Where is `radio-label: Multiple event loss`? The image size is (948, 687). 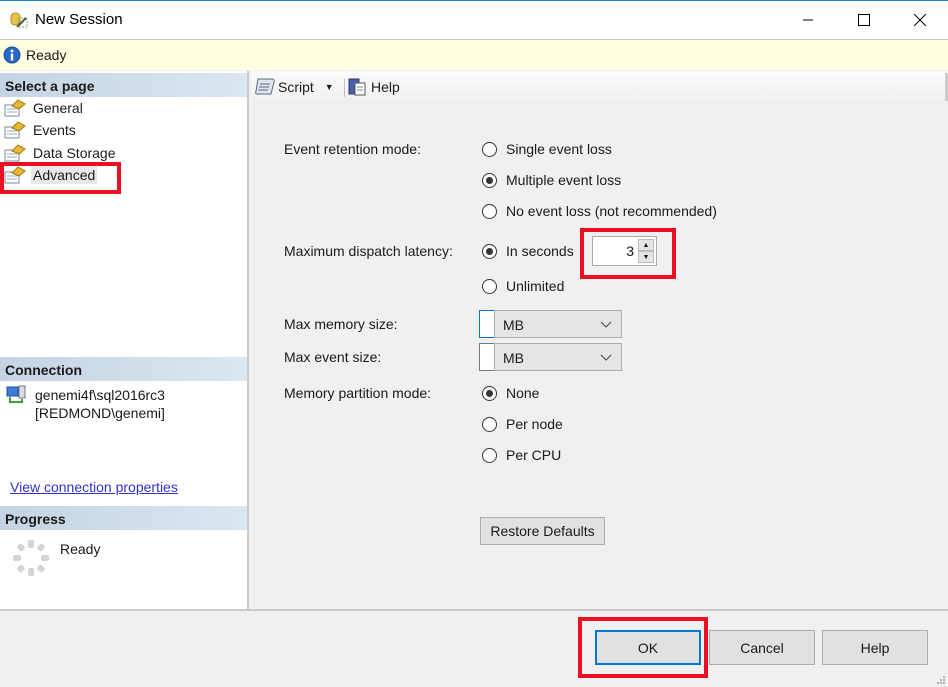
radio-label: Multiple event loss is located at coordinates (564, 180).